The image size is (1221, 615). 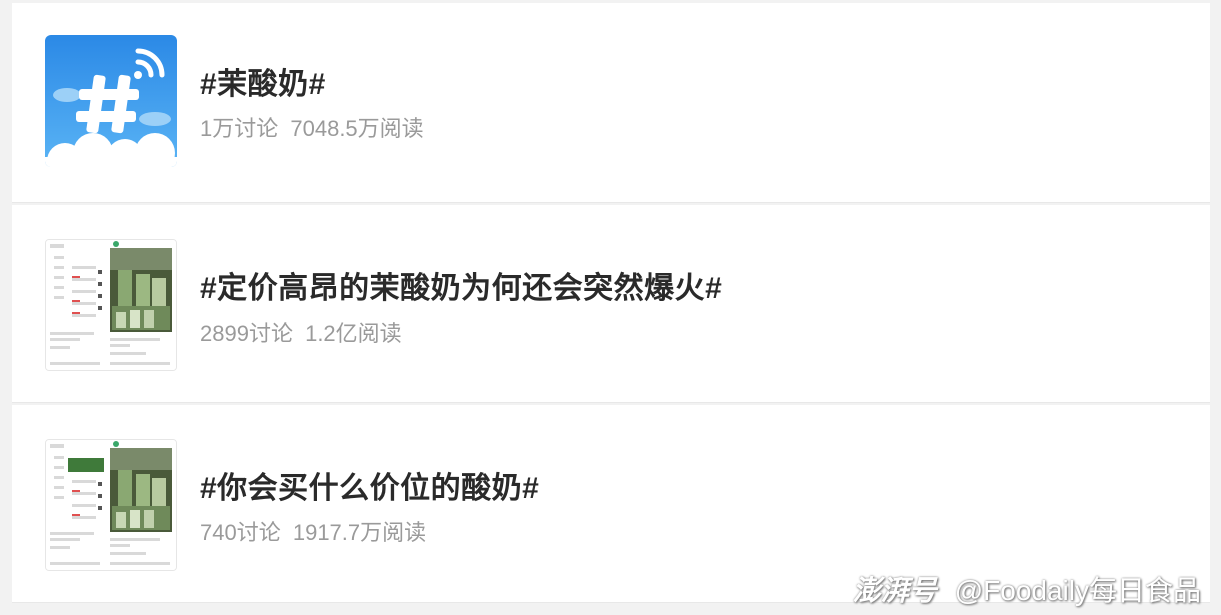 What do you see at coordinates (239, 128) in the screenshot?
I see `discussion-count: 1万讨论` at bounding box center [239, 128].